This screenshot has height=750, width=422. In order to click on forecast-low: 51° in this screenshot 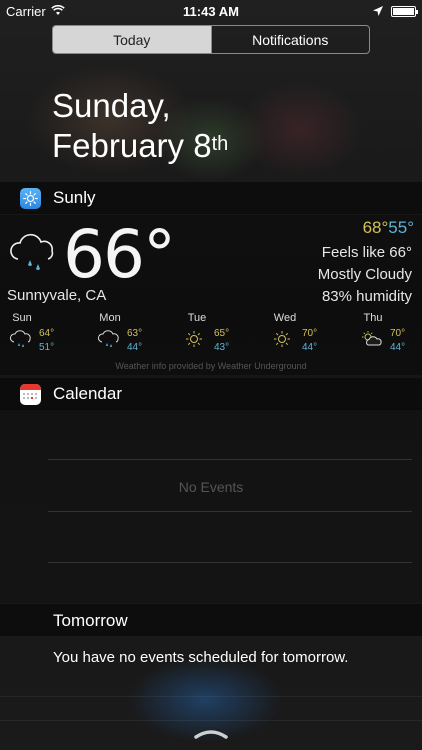, I will do `click(47, 347)`.